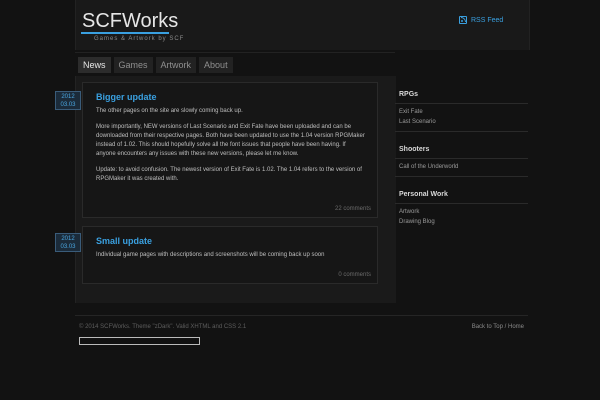  I want to click on tab-games: Games, so click(133, 65).